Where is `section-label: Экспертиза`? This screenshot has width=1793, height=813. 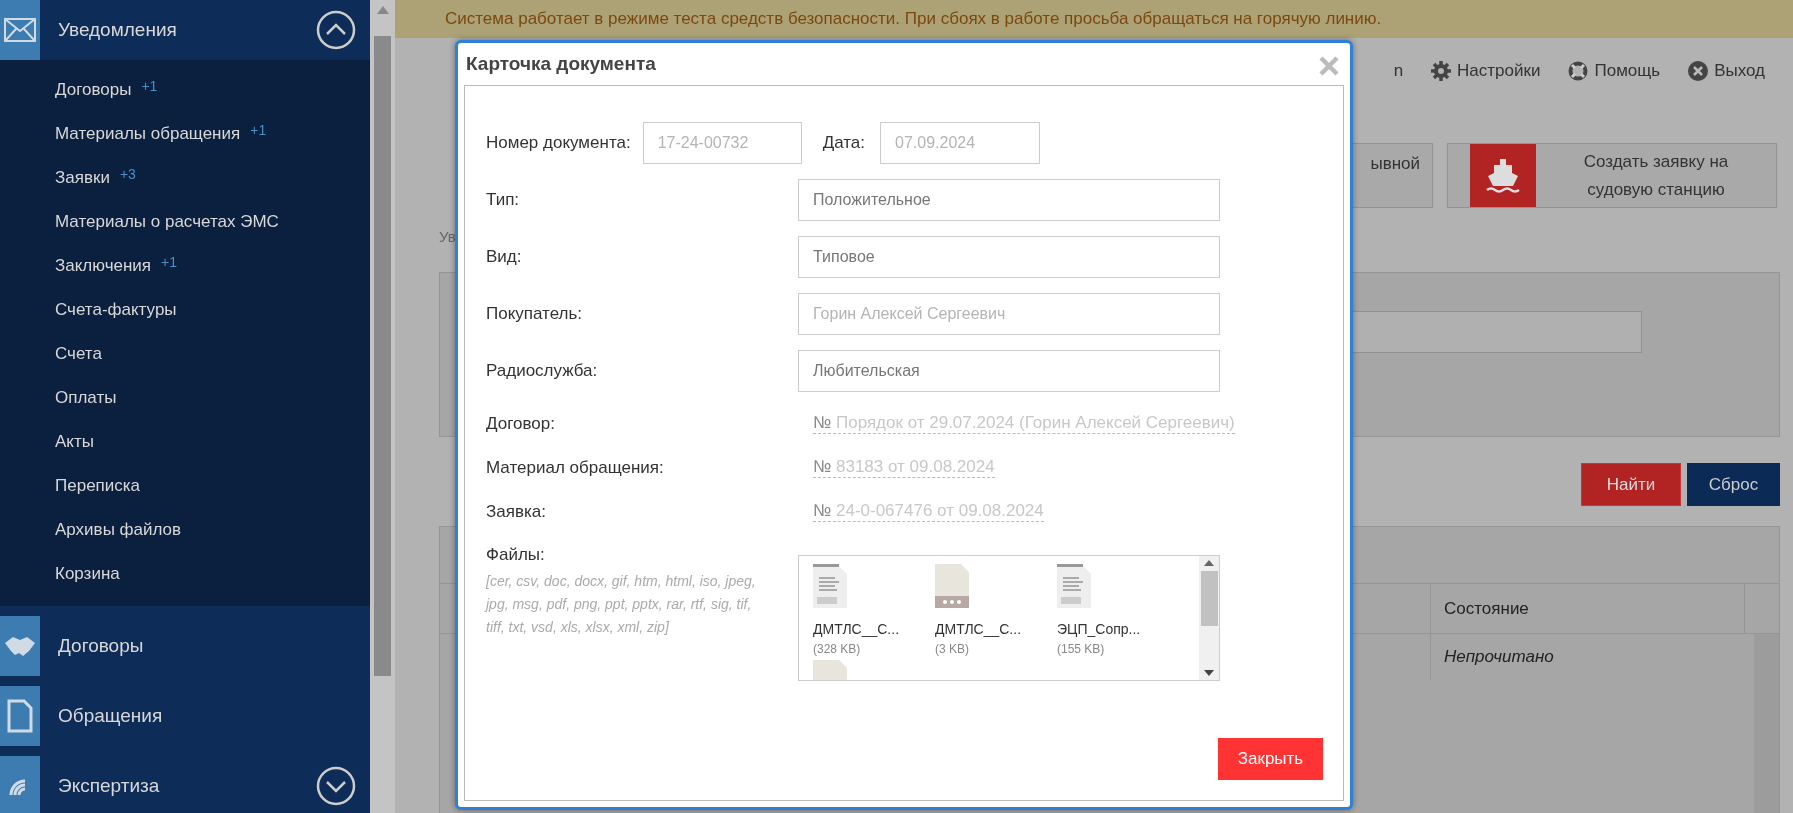 section-label: Экспертиза is located at coordinates (109, 785).